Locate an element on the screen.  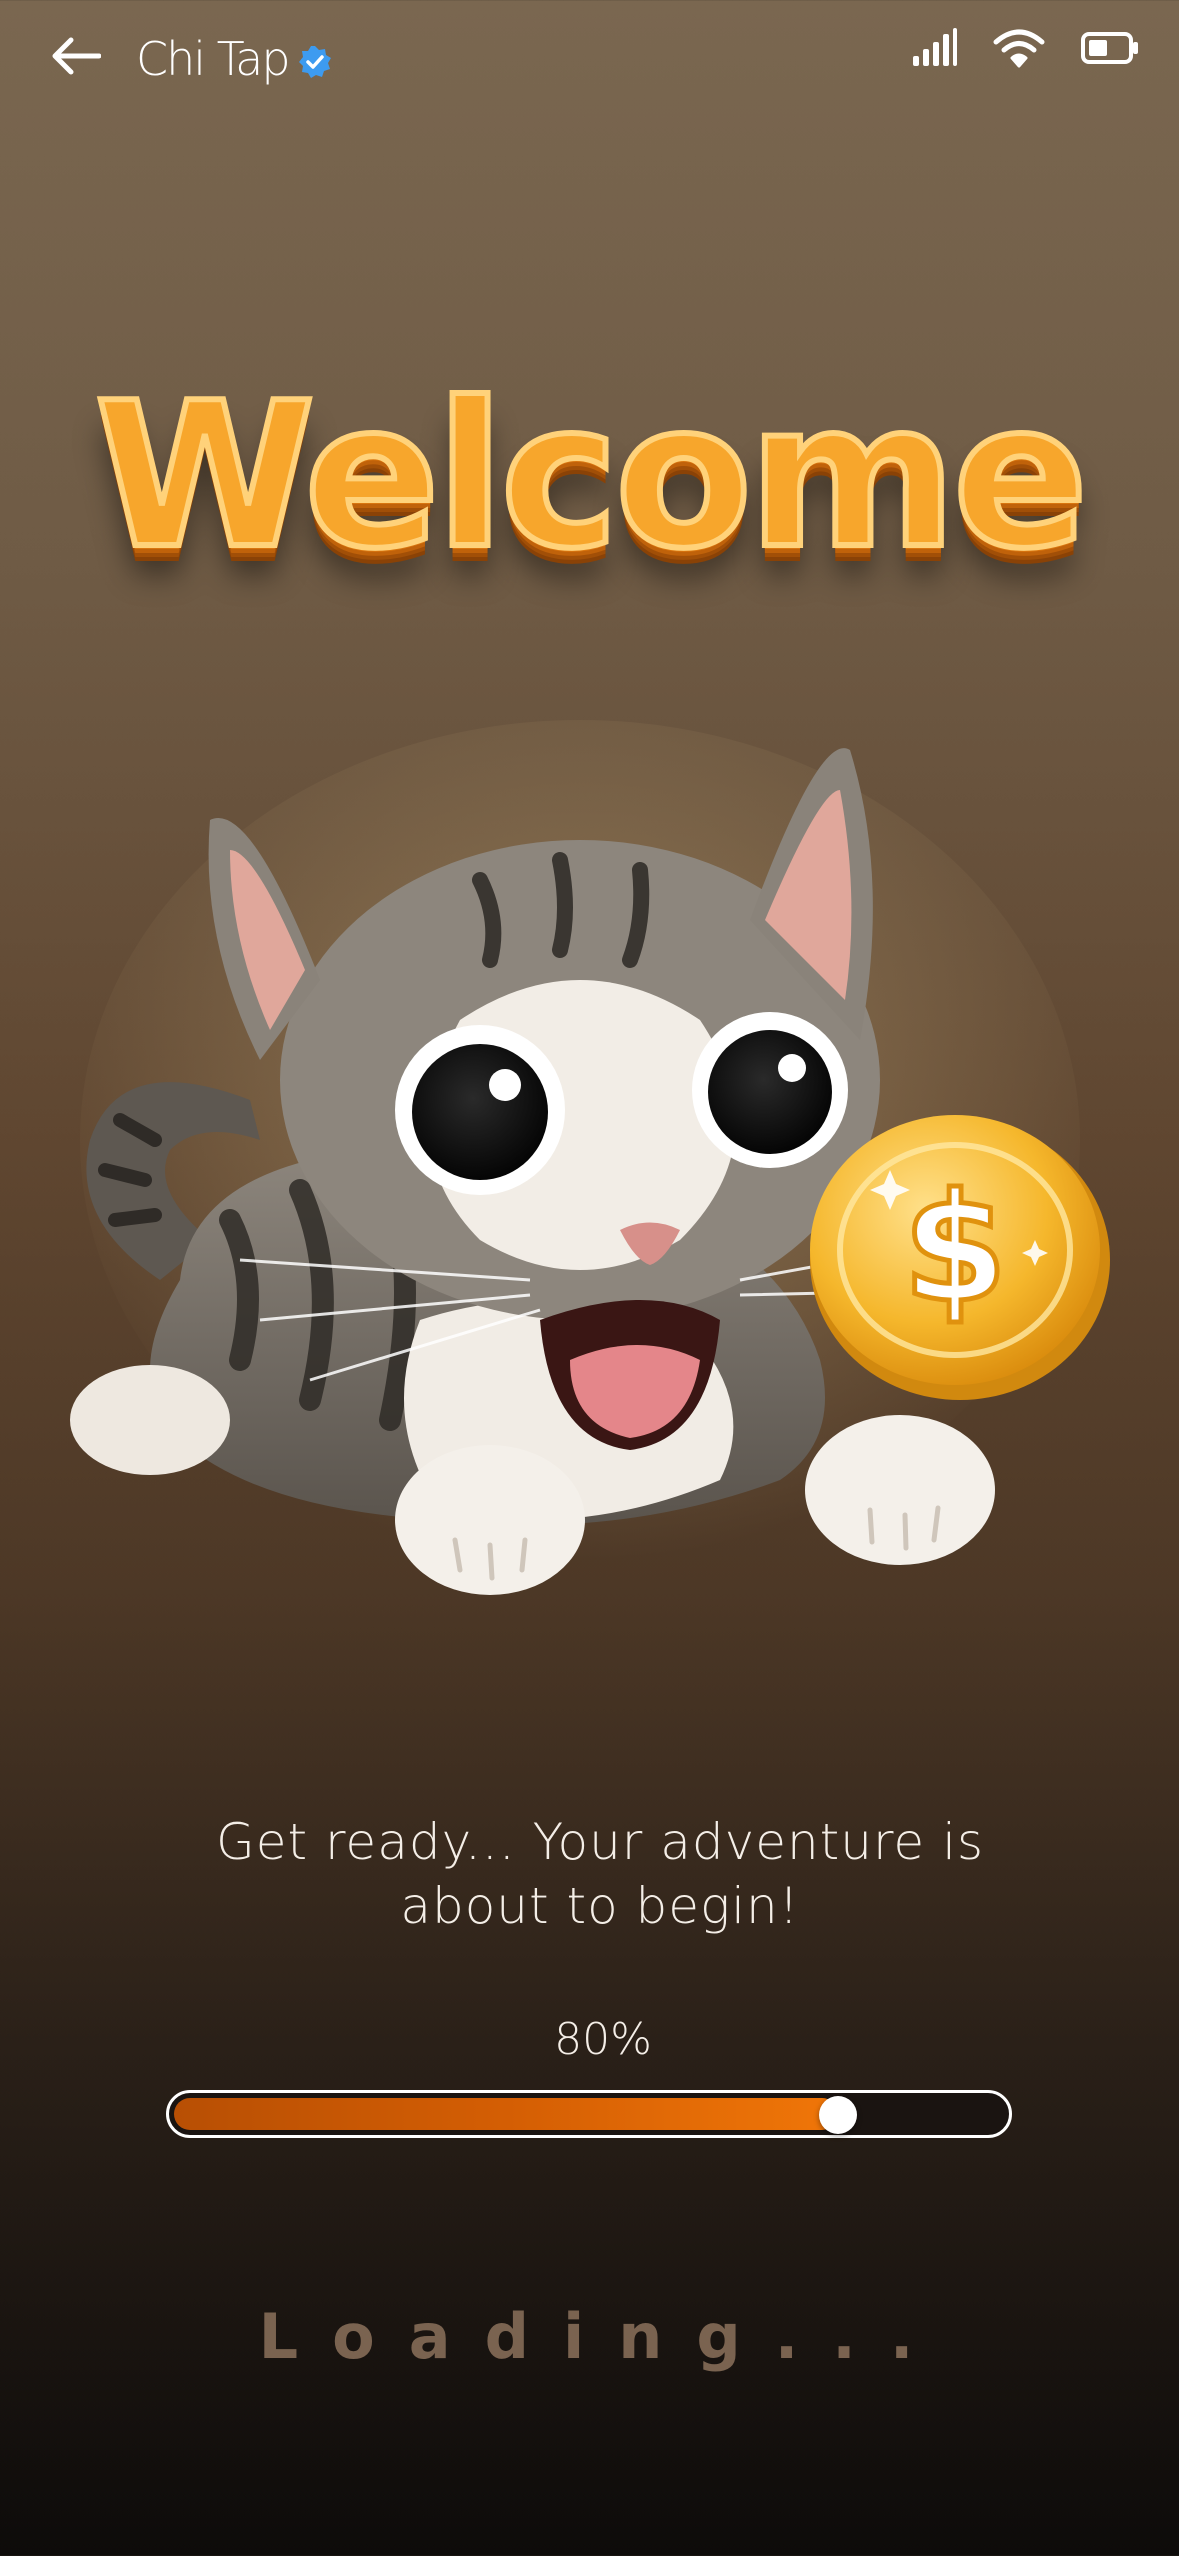
status-bar-icons is located at coordinates (1025, 48).